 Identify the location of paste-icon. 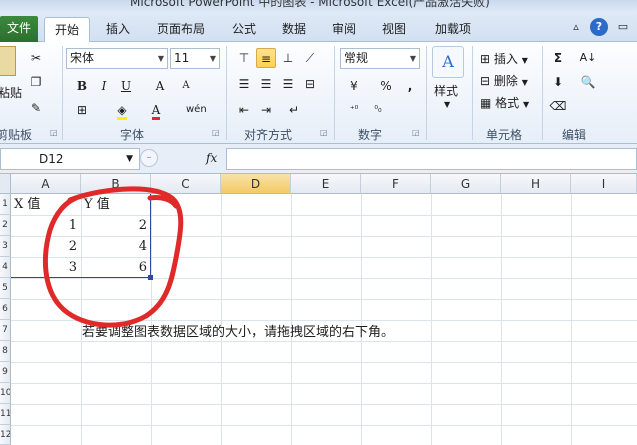
(8, 61).